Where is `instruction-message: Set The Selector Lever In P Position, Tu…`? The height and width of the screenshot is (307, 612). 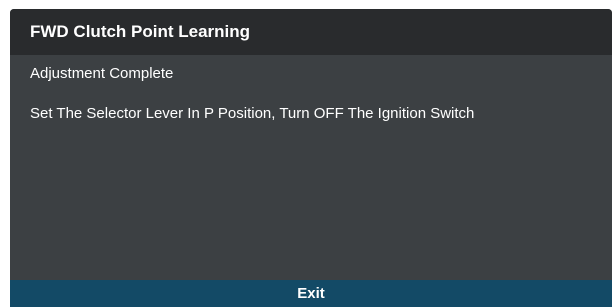 instruction-message: Set The Selector Lever In P Position, Tu… is located at coordinates (252, 113).